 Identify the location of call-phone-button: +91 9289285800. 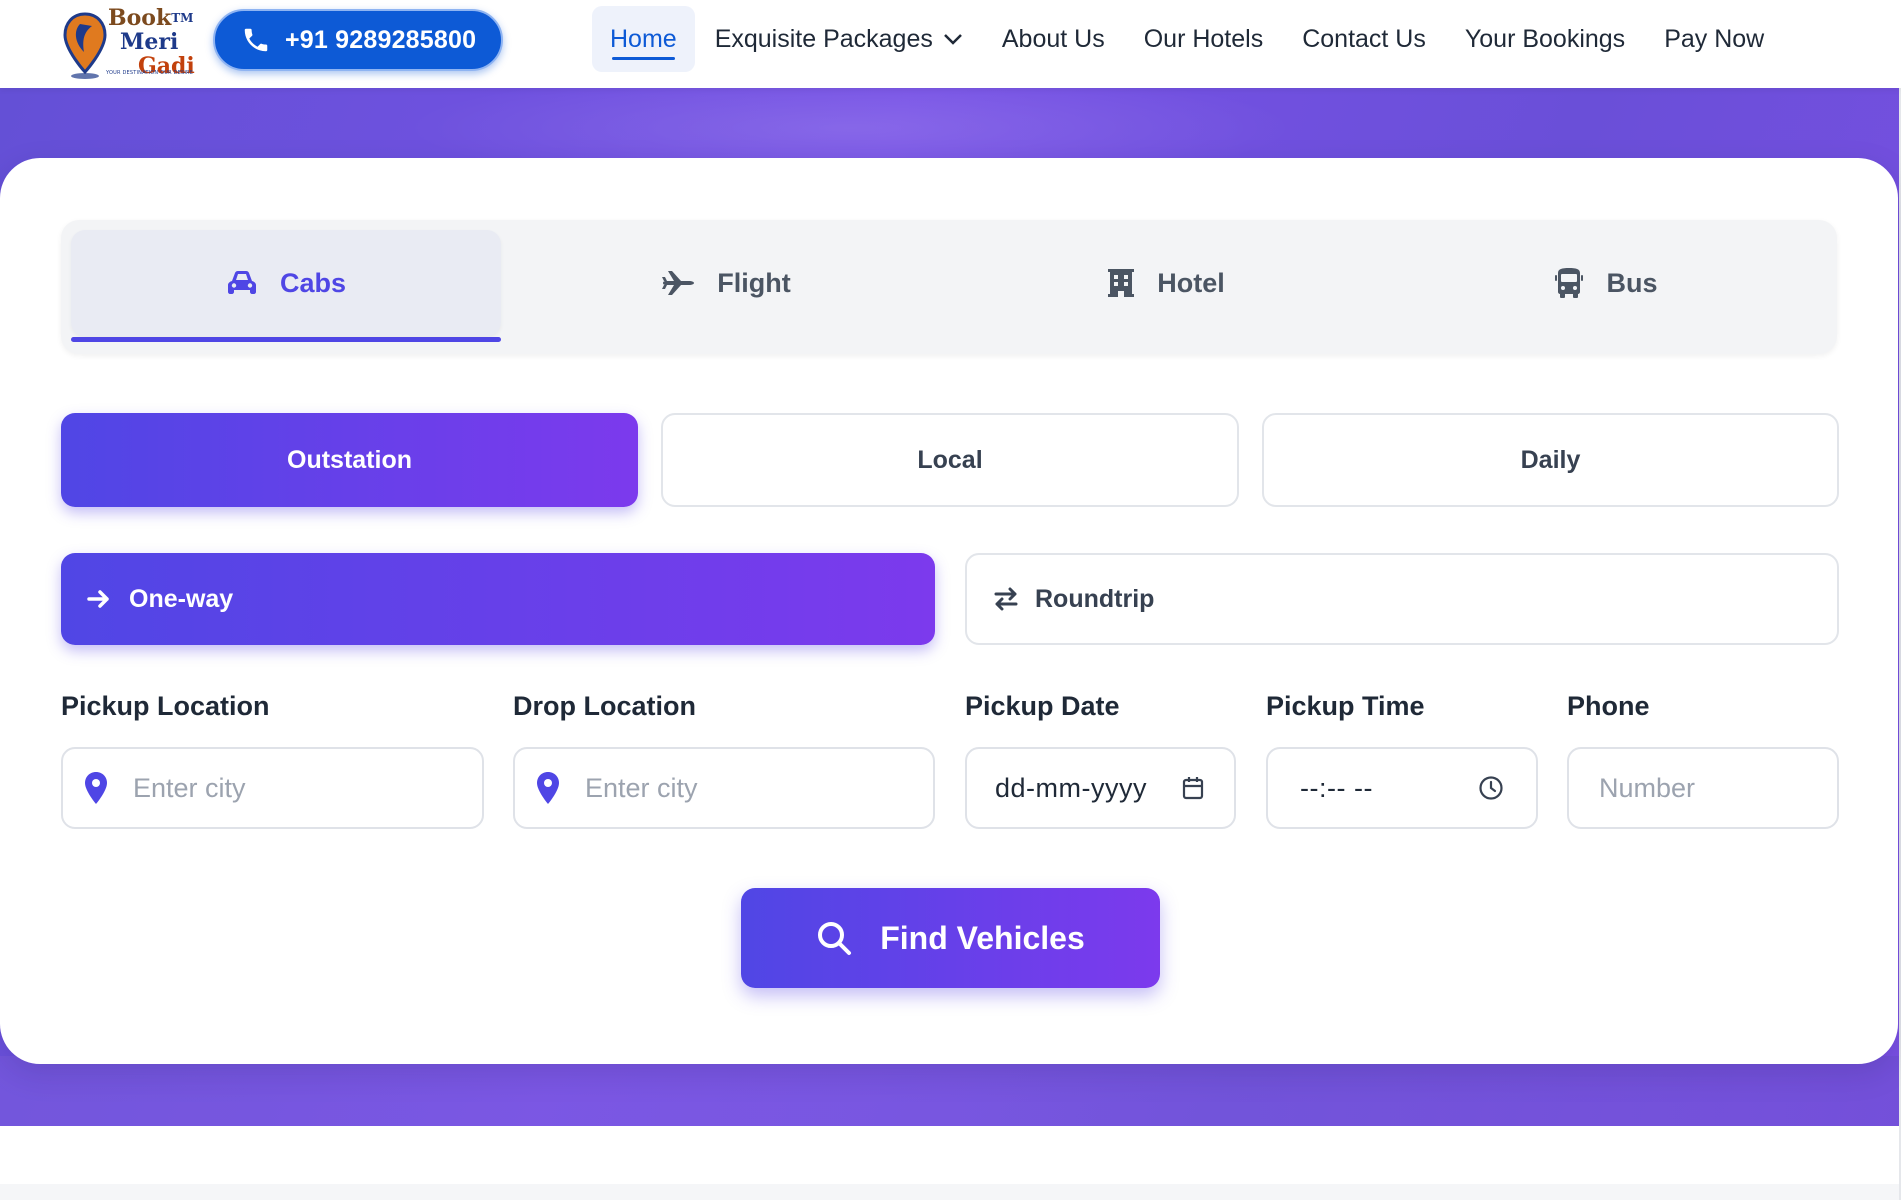
(358, 40).